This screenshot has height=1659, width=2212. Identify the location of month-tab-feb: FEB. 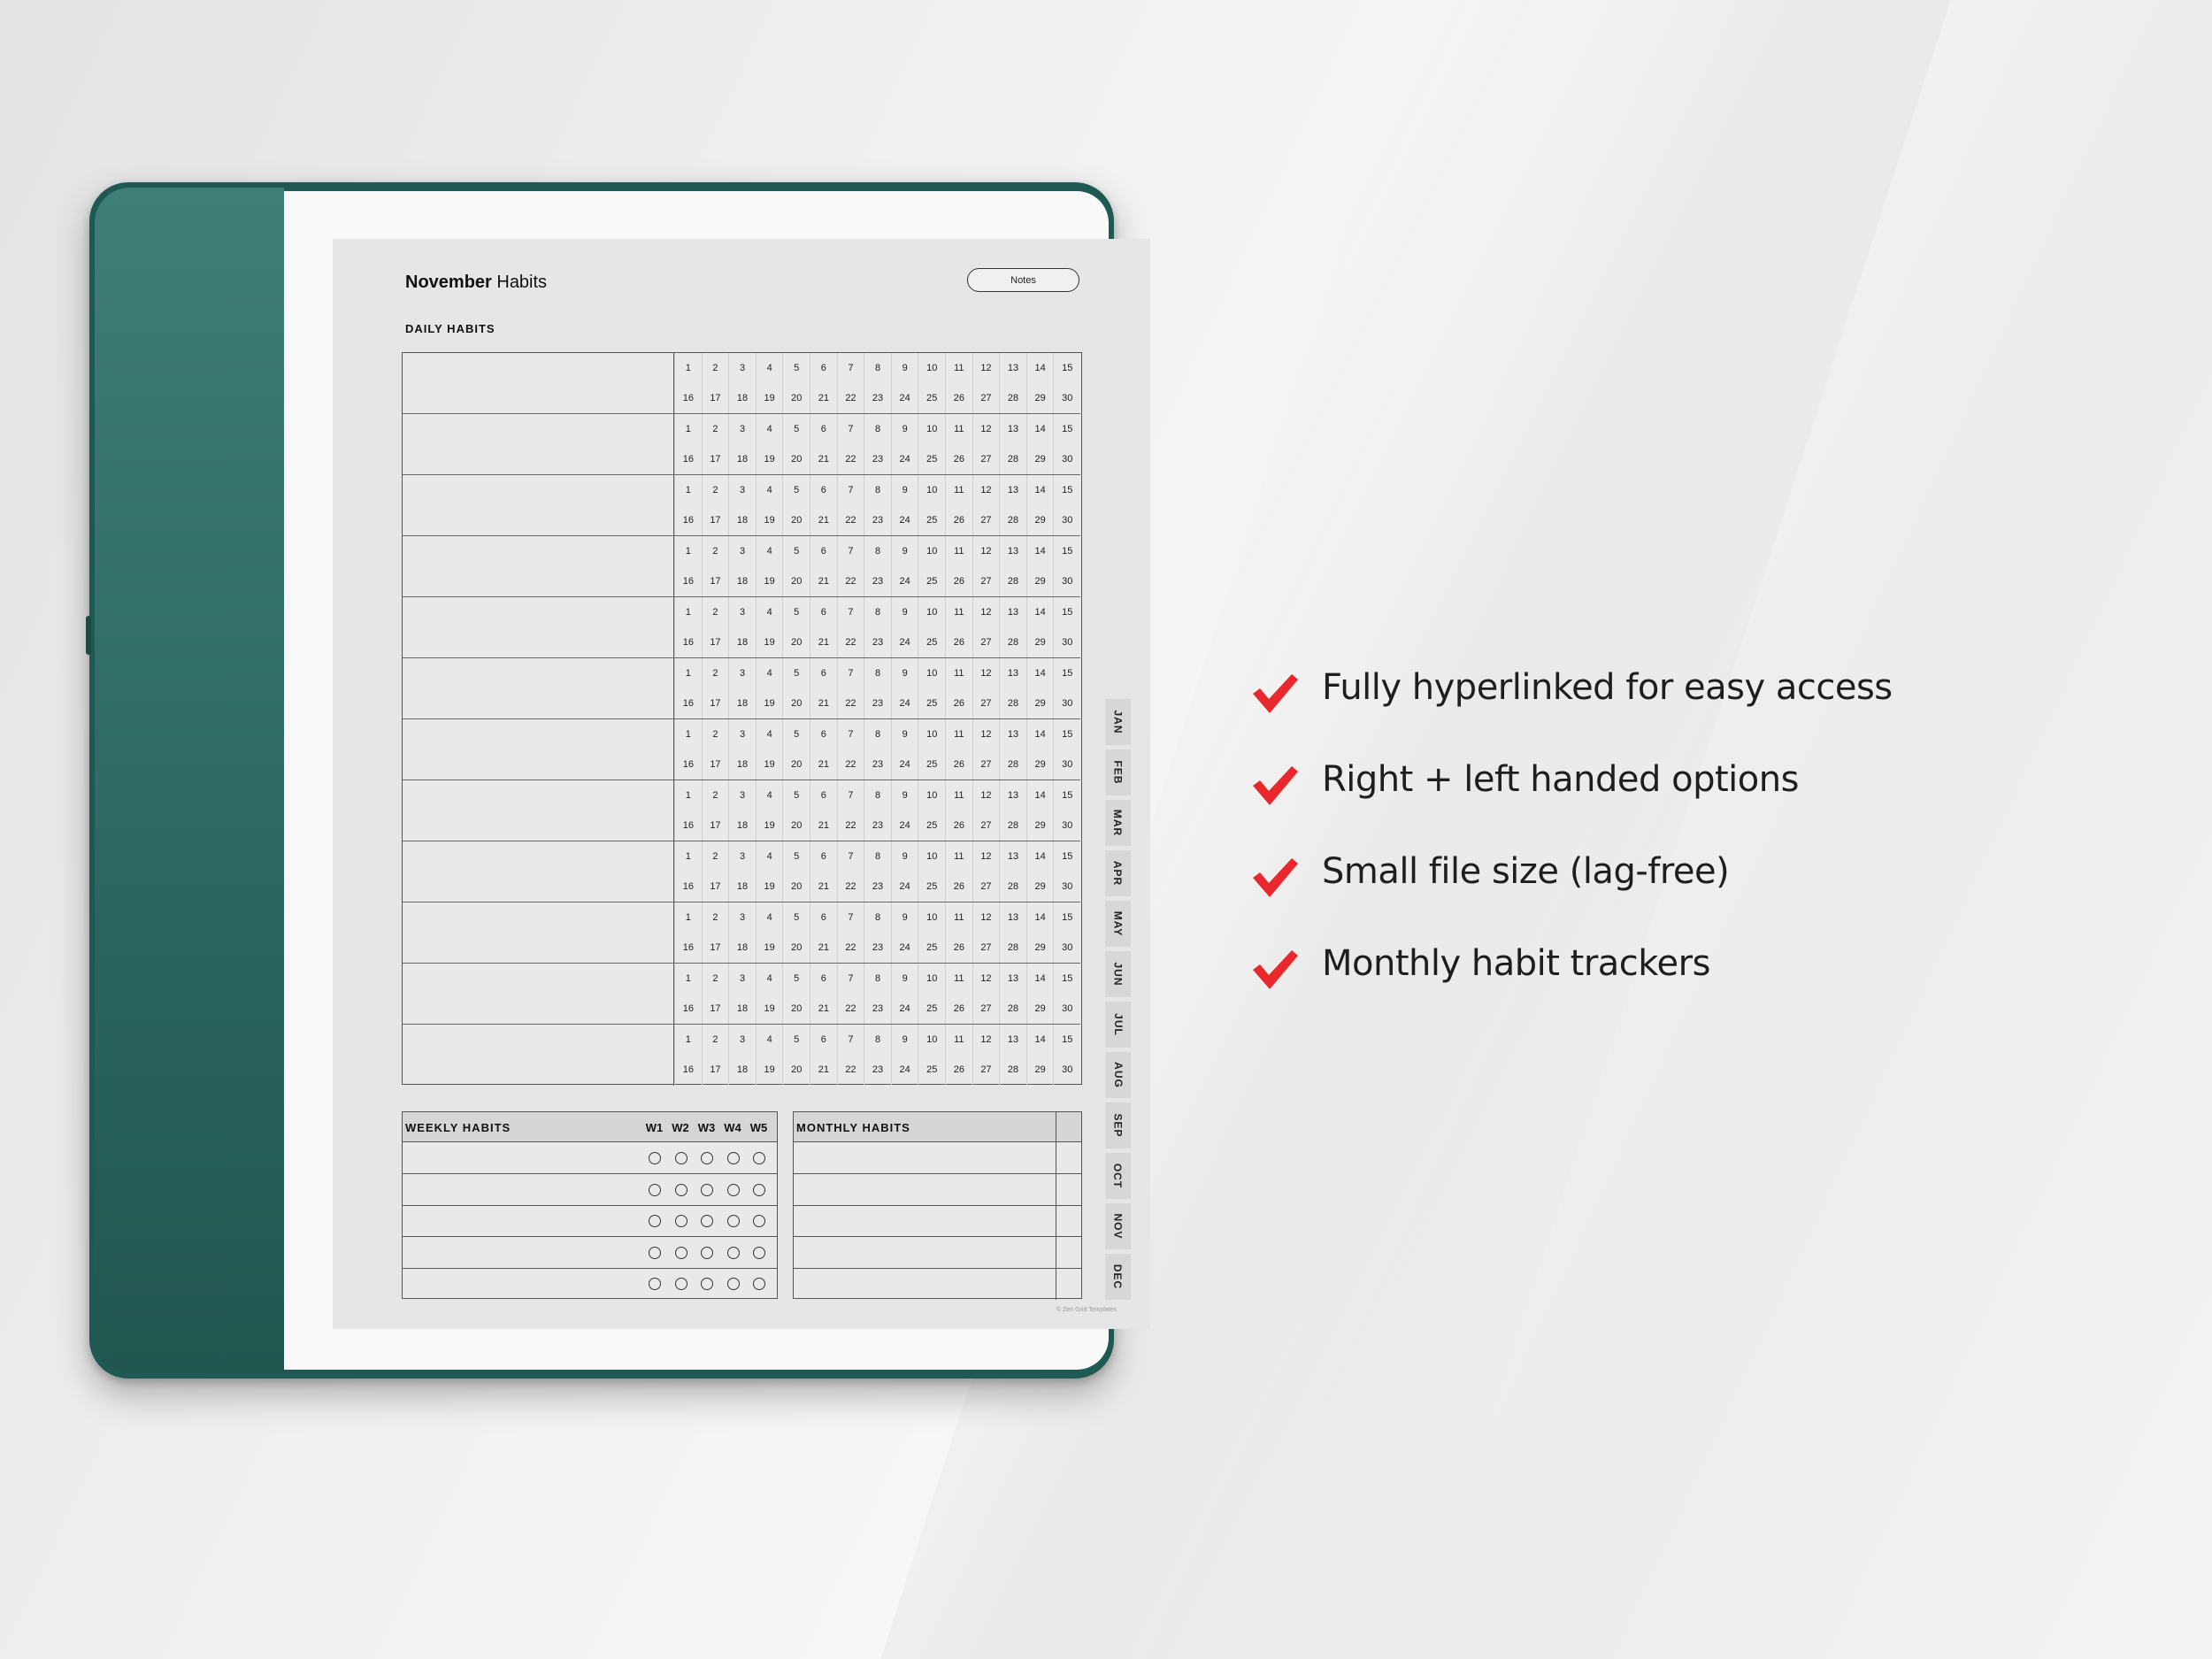
(1118, 772).